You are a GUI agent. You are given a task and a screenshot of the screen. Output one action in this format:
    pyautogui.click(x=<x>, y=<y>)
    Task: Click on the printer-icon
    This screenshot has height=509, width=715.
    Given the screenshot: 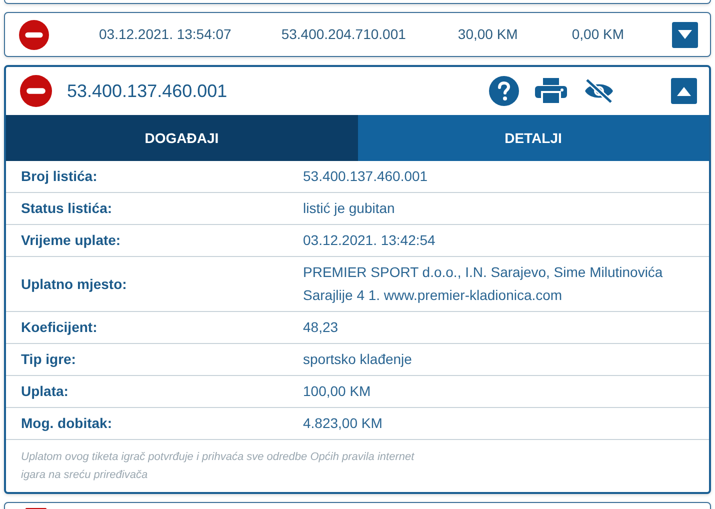 What is the action you would take?
    pyautogui.click(x=551, y=91)
    